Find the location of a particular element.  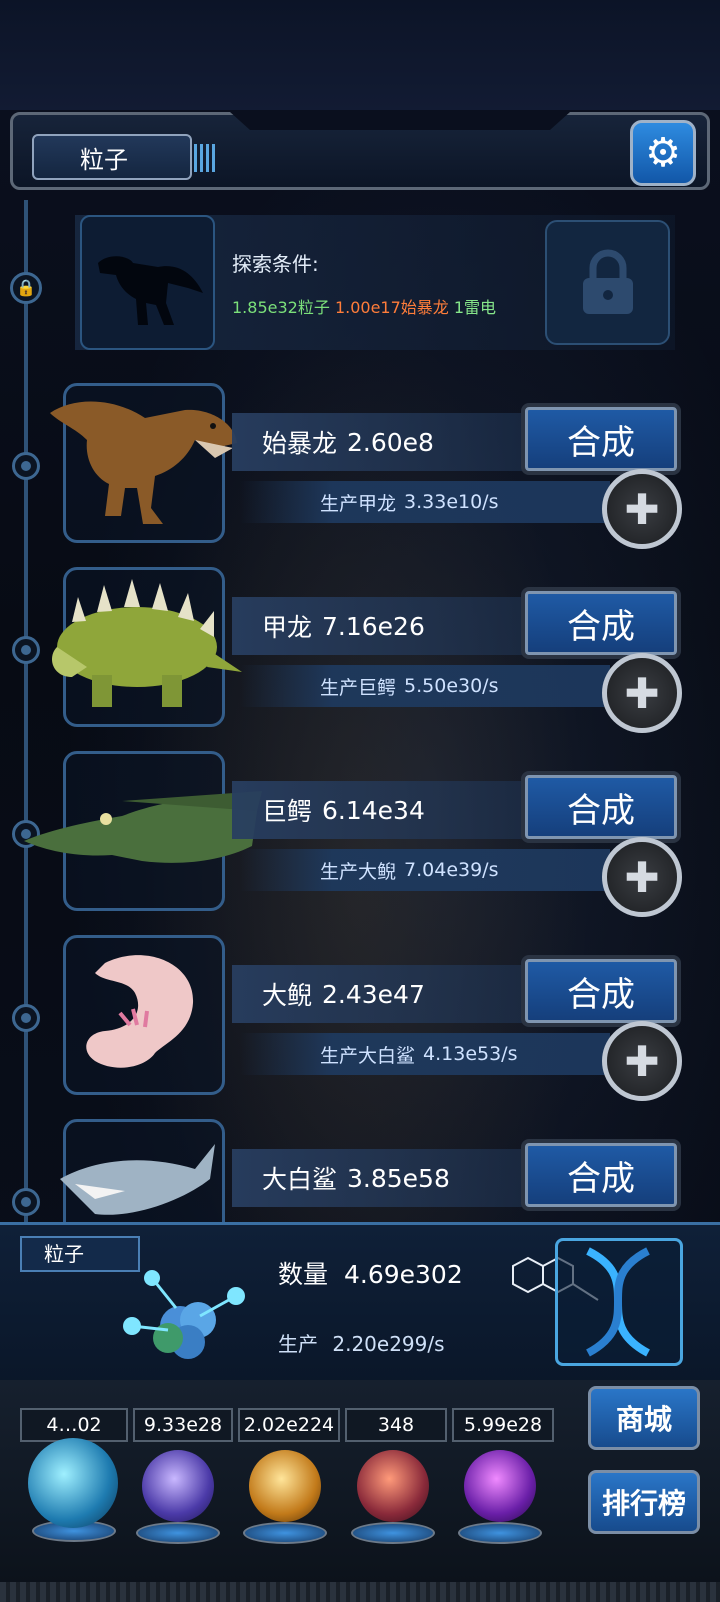

produce-bar: 生产大鲵 7.04e39/s is located at coordinates (425, 870).